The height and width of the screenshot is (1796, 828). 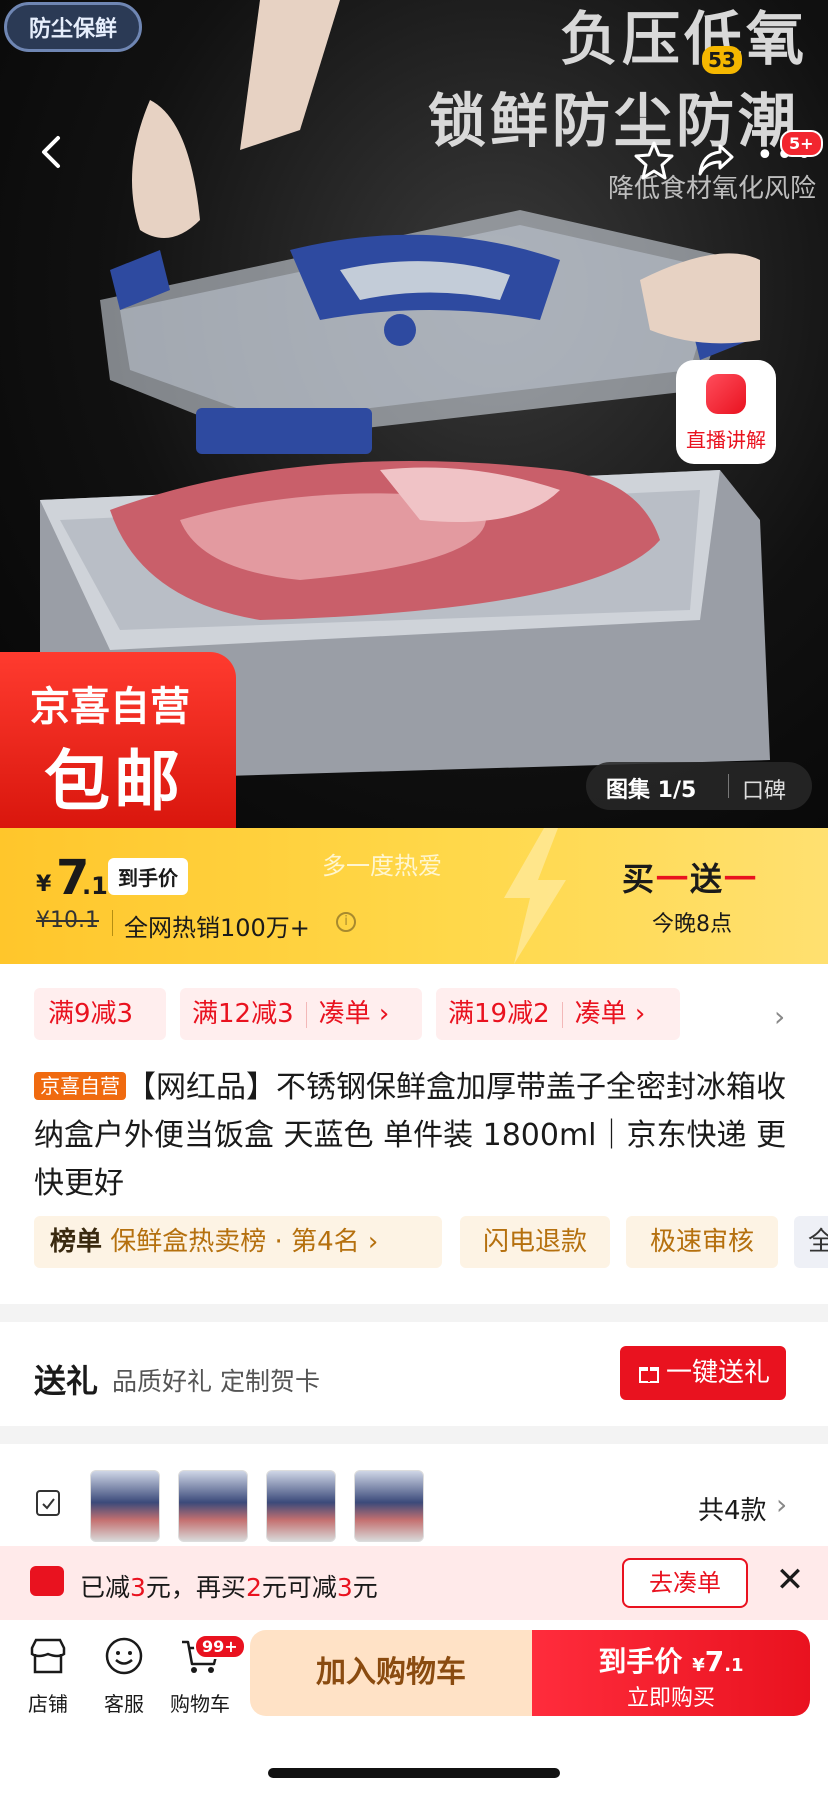 I want to click on price-divider, so click(x=112, y=923).